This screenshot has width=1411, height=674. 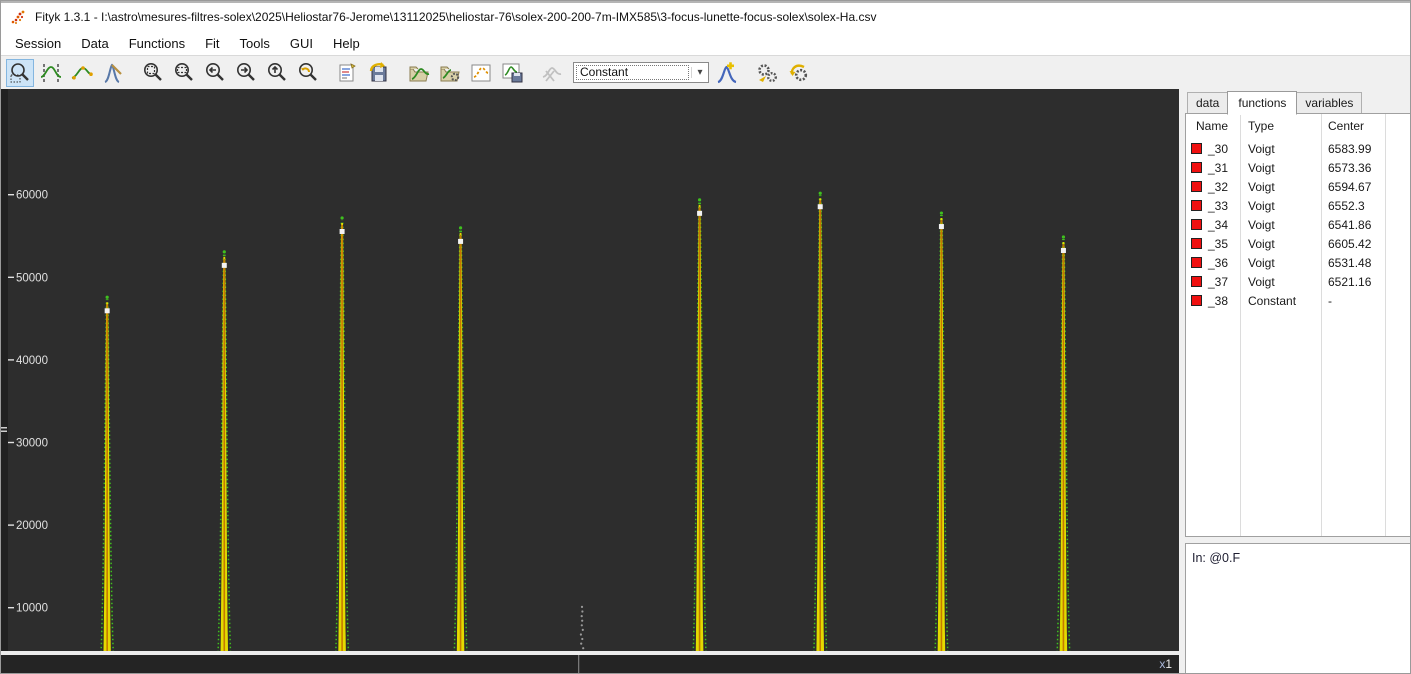 What do you see at coordinates (450, 73) in the screenshot?
I see `open-data-custom-icon` at bounding box center [450, 73].